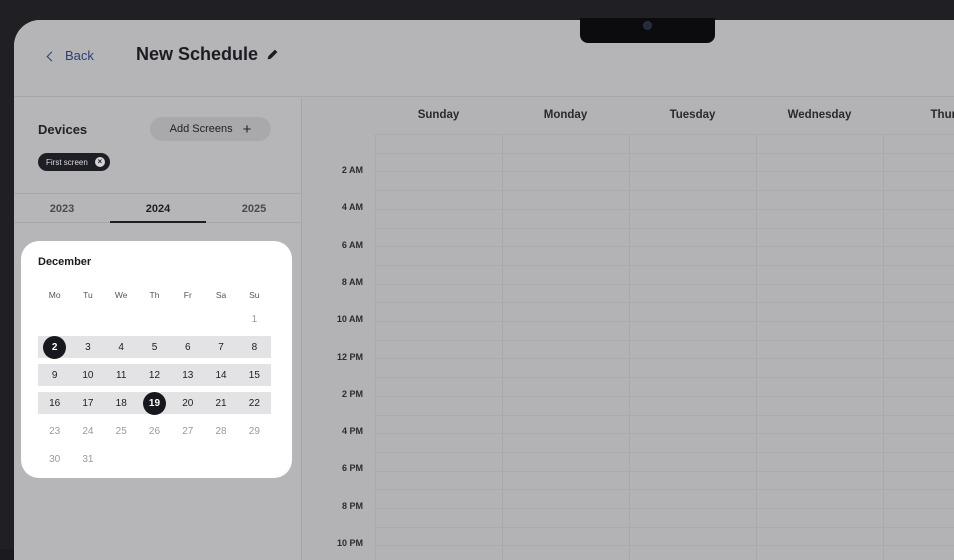  I want to click on time-label: 6 AM, so click(352, 244).